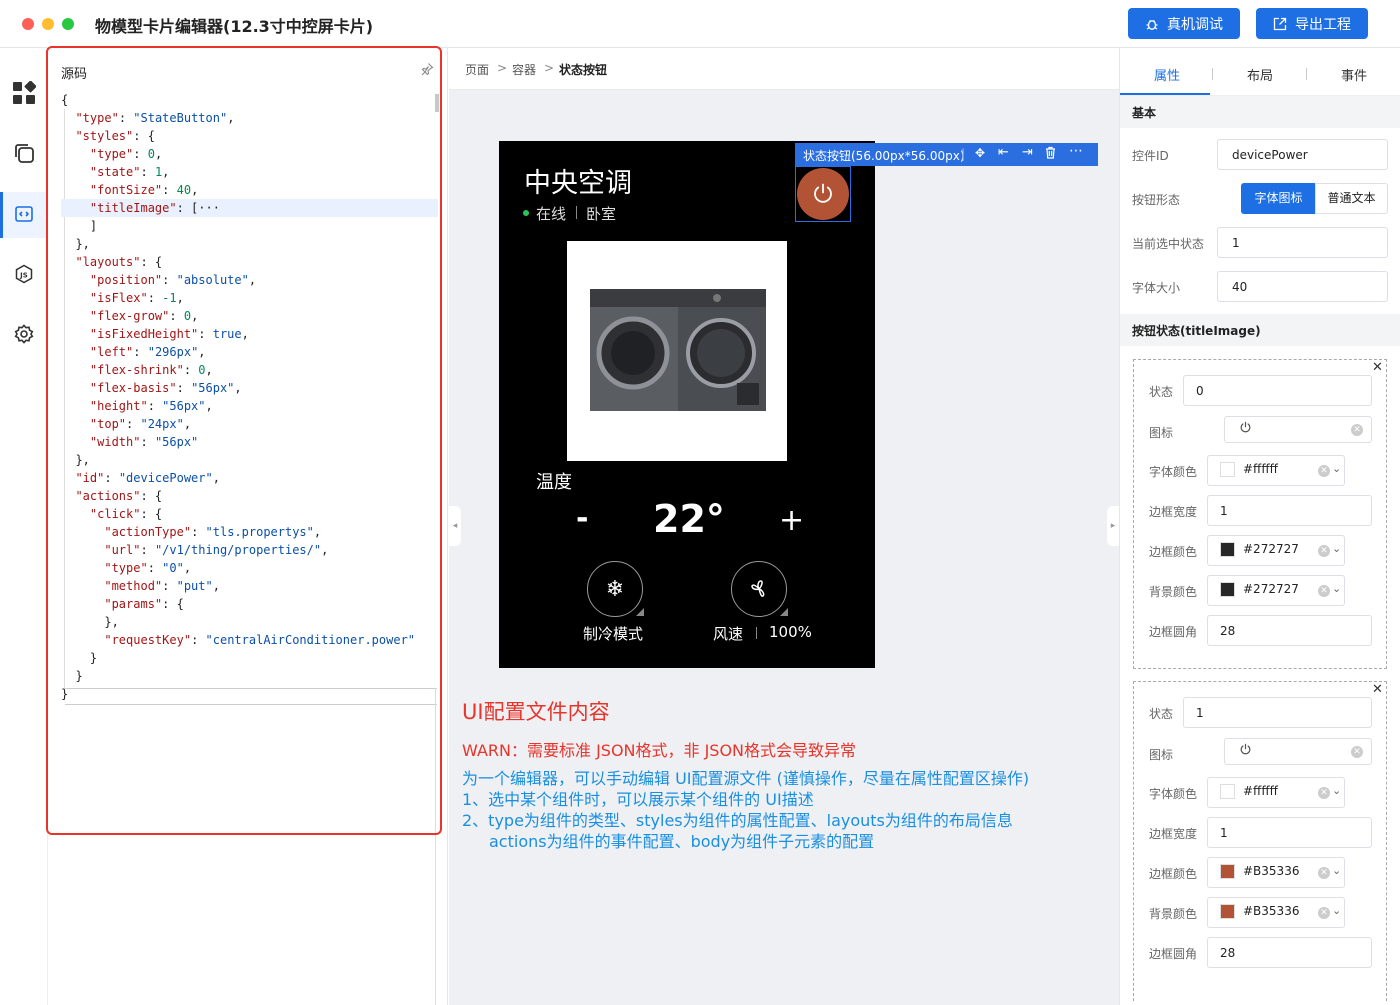  I want to click on components-icon, so click(24, 93).